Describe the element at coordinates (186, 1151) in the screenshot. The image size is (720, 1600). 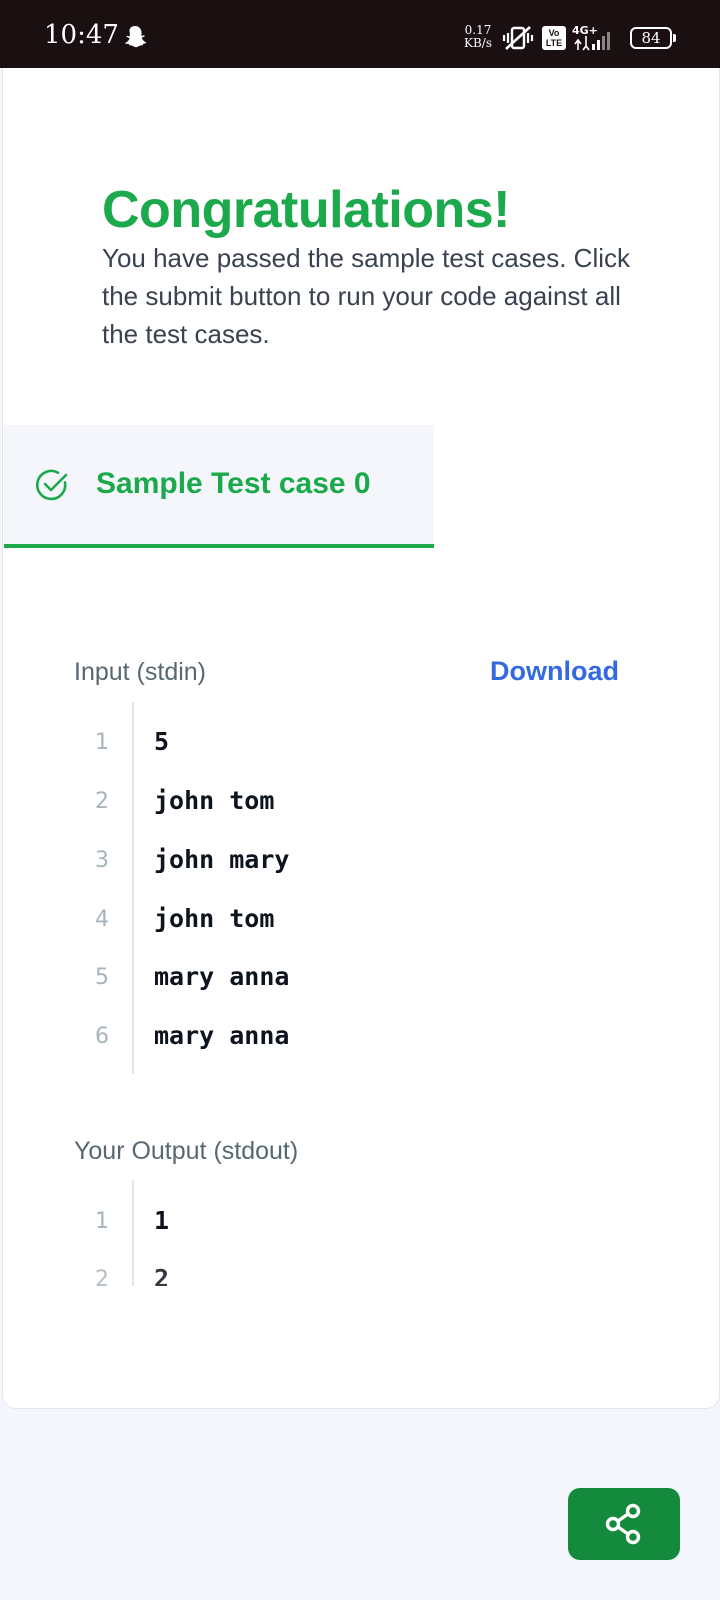
I see `output-label: Your Output (stdout)` at that location.